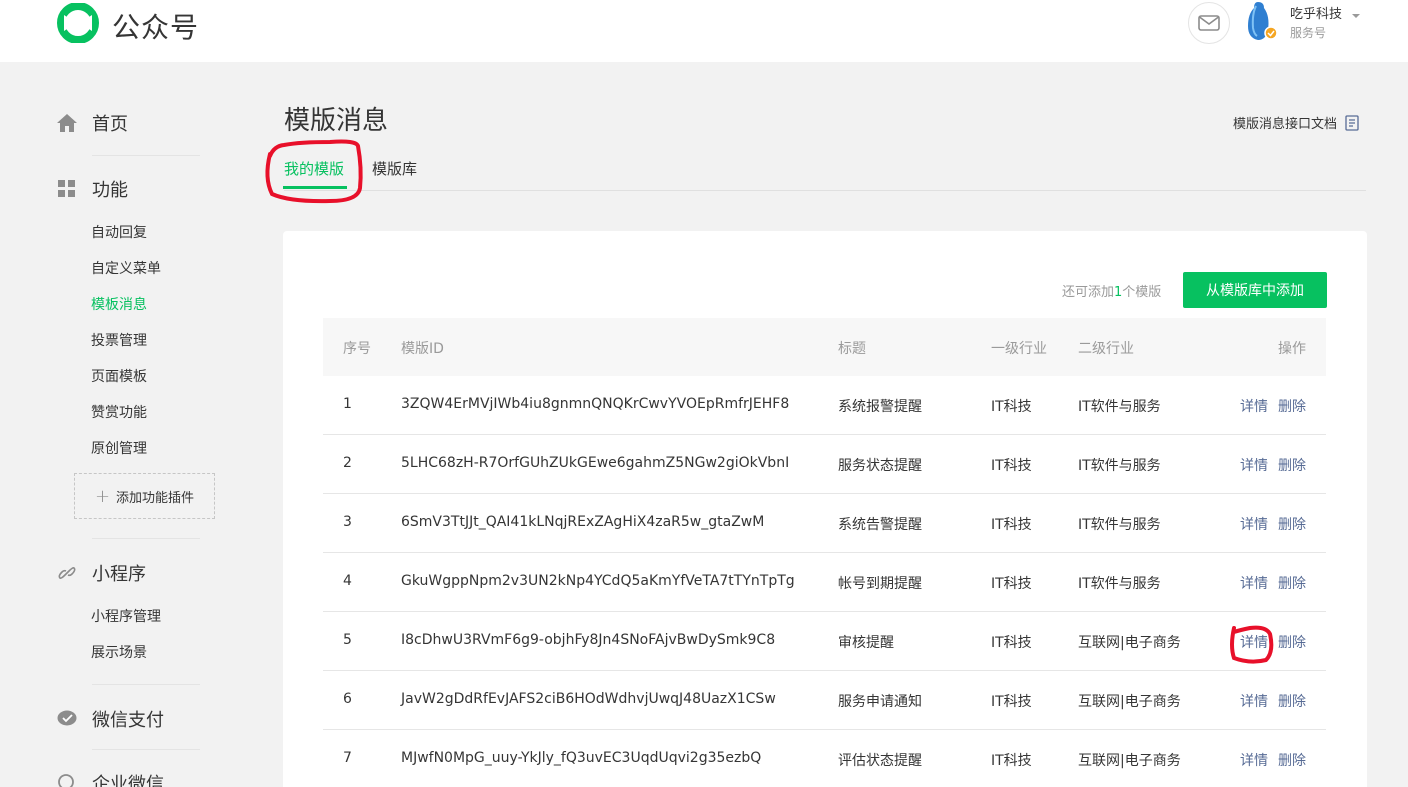 This screenshot has width=1408, height=787. Describe the element at coordinates (1292, 349) in the screenshot. I see `column-header-actions: 操作` at that location.